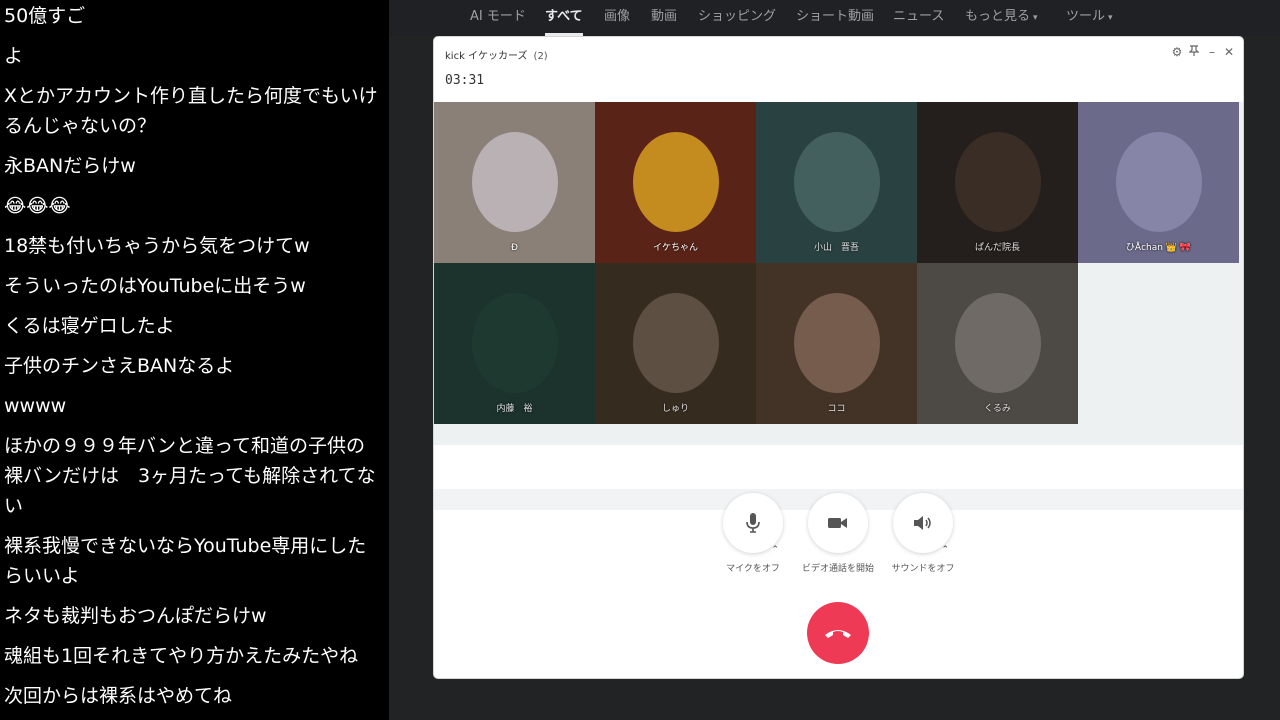 Image resolution: width=1280 pixels, height=720 pixels. I want to click on tab-ai-mode: AI モード, so click(498, 17).